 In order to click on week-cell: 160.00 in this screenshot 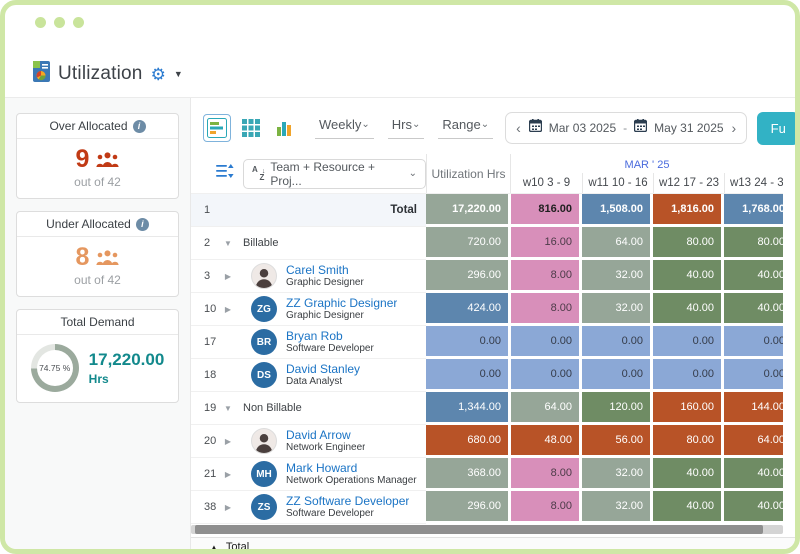, I will do `click(687, 407)`.